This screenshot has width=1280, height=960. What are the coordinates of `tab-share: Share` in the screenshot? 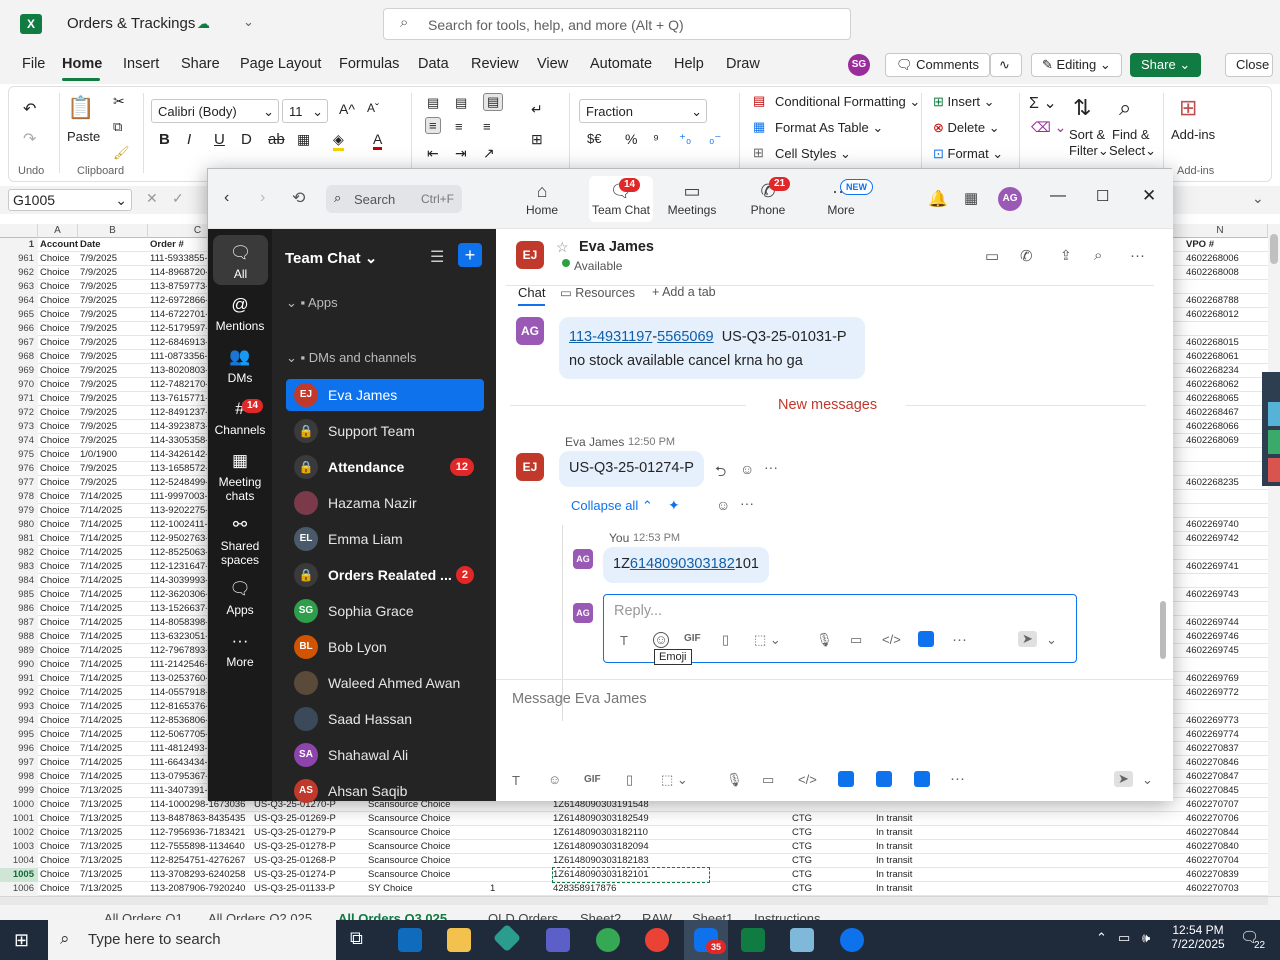 It's located at (200, 64).